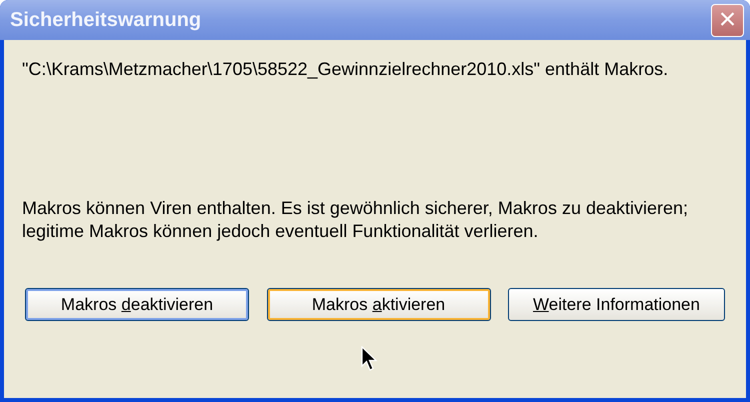 Image resolution: width=750 pixels, height=402 pixels. I want to click on dialog-button: Makros aktivieren, so click(378, 304).